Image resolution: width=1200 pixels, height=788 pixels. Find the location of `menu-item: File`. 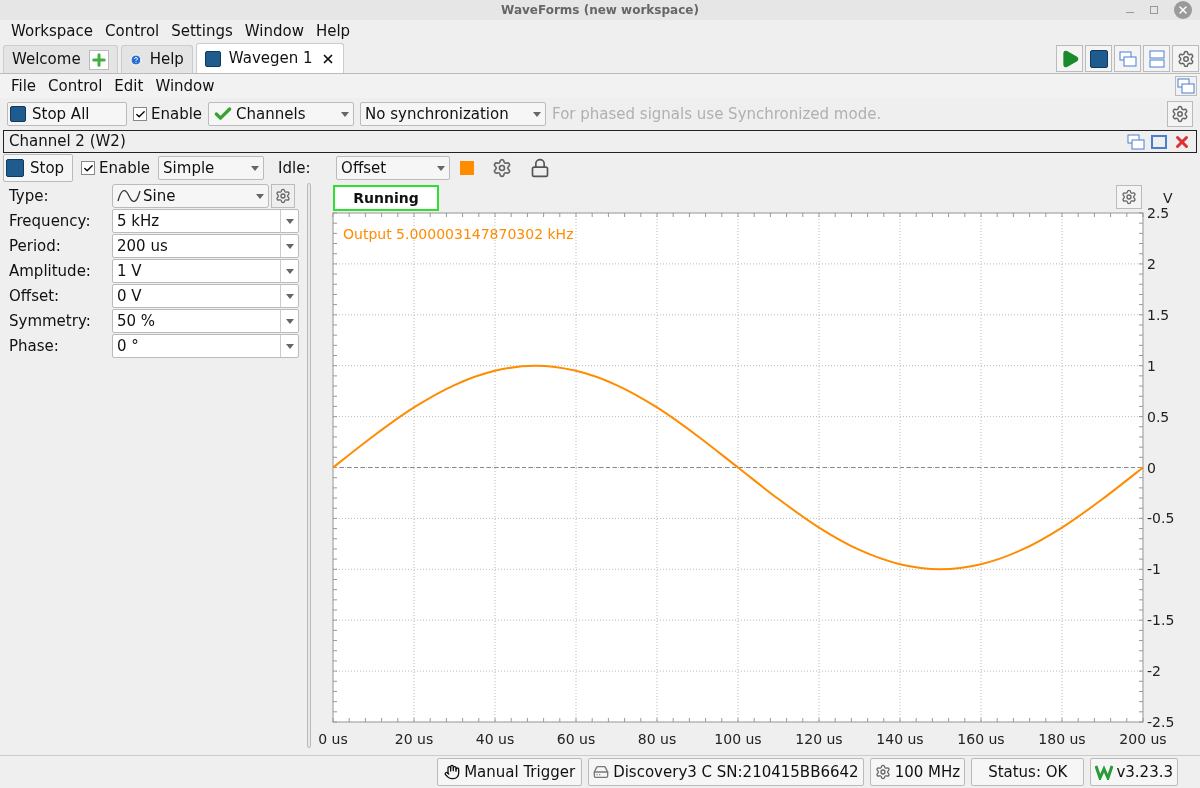

menu-item: File is located at coordinates (24, 86).